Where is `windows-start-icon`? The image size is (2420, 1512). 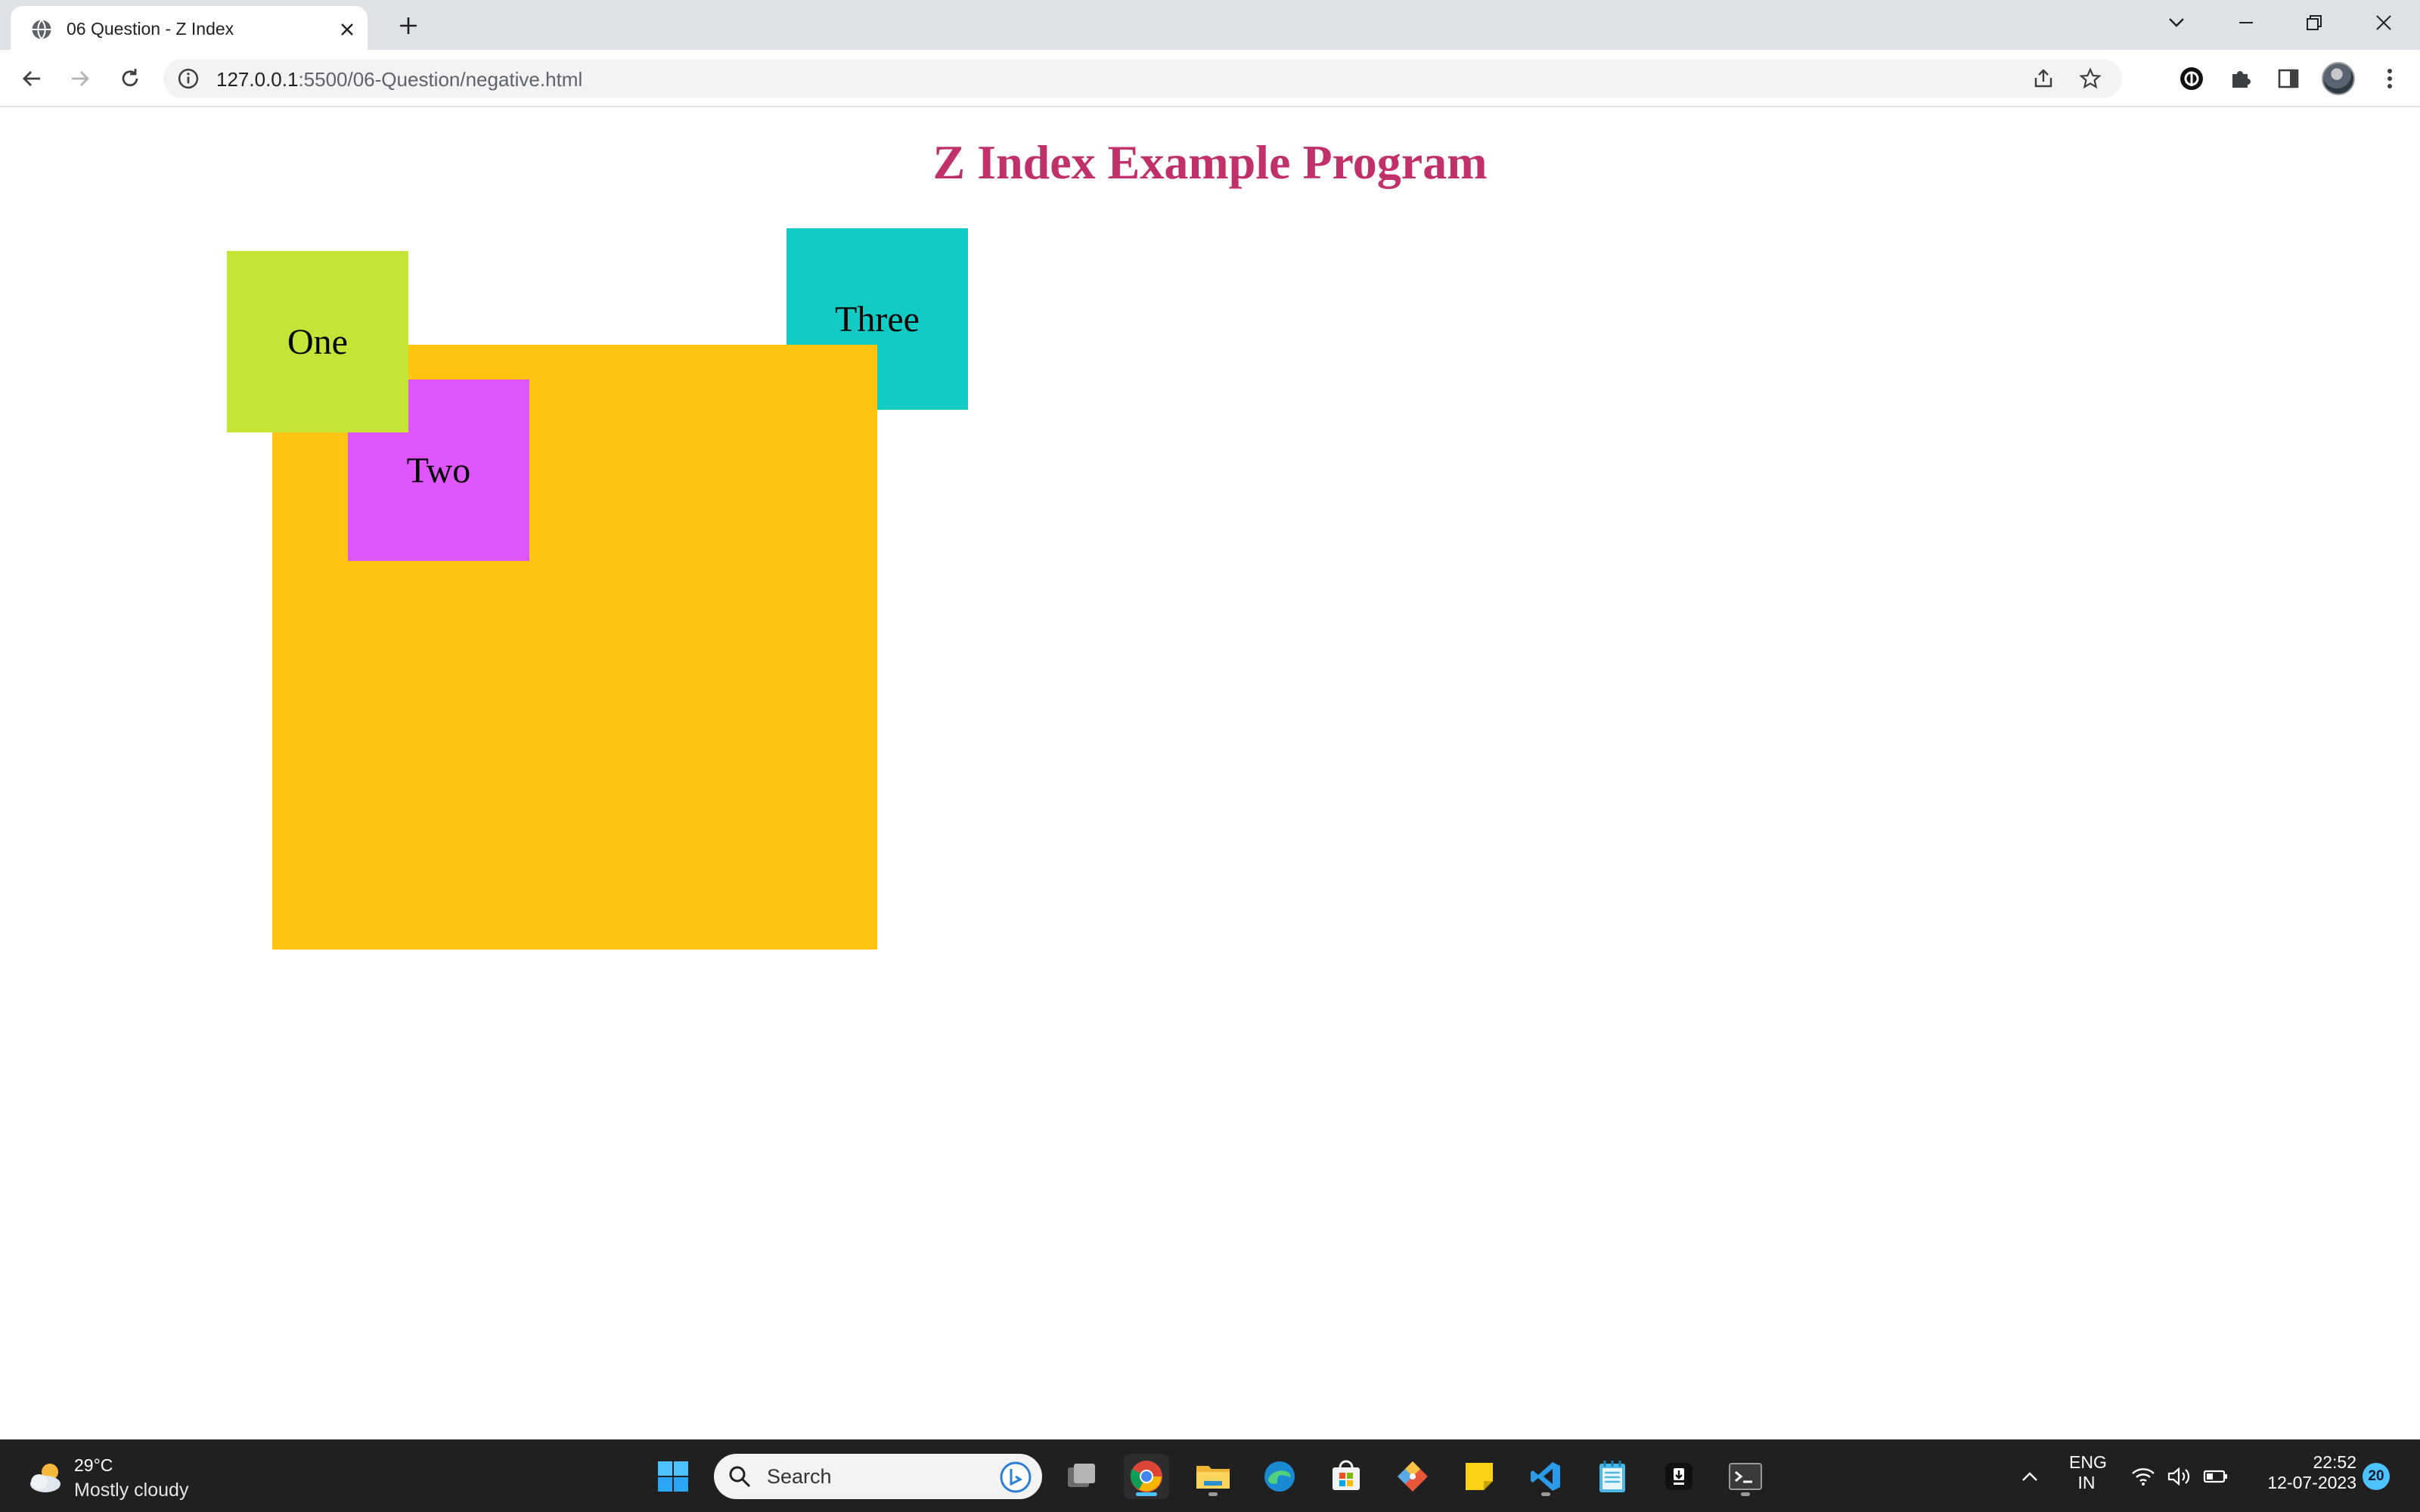
windows-start-icon is located at coordinates (673, 1476).